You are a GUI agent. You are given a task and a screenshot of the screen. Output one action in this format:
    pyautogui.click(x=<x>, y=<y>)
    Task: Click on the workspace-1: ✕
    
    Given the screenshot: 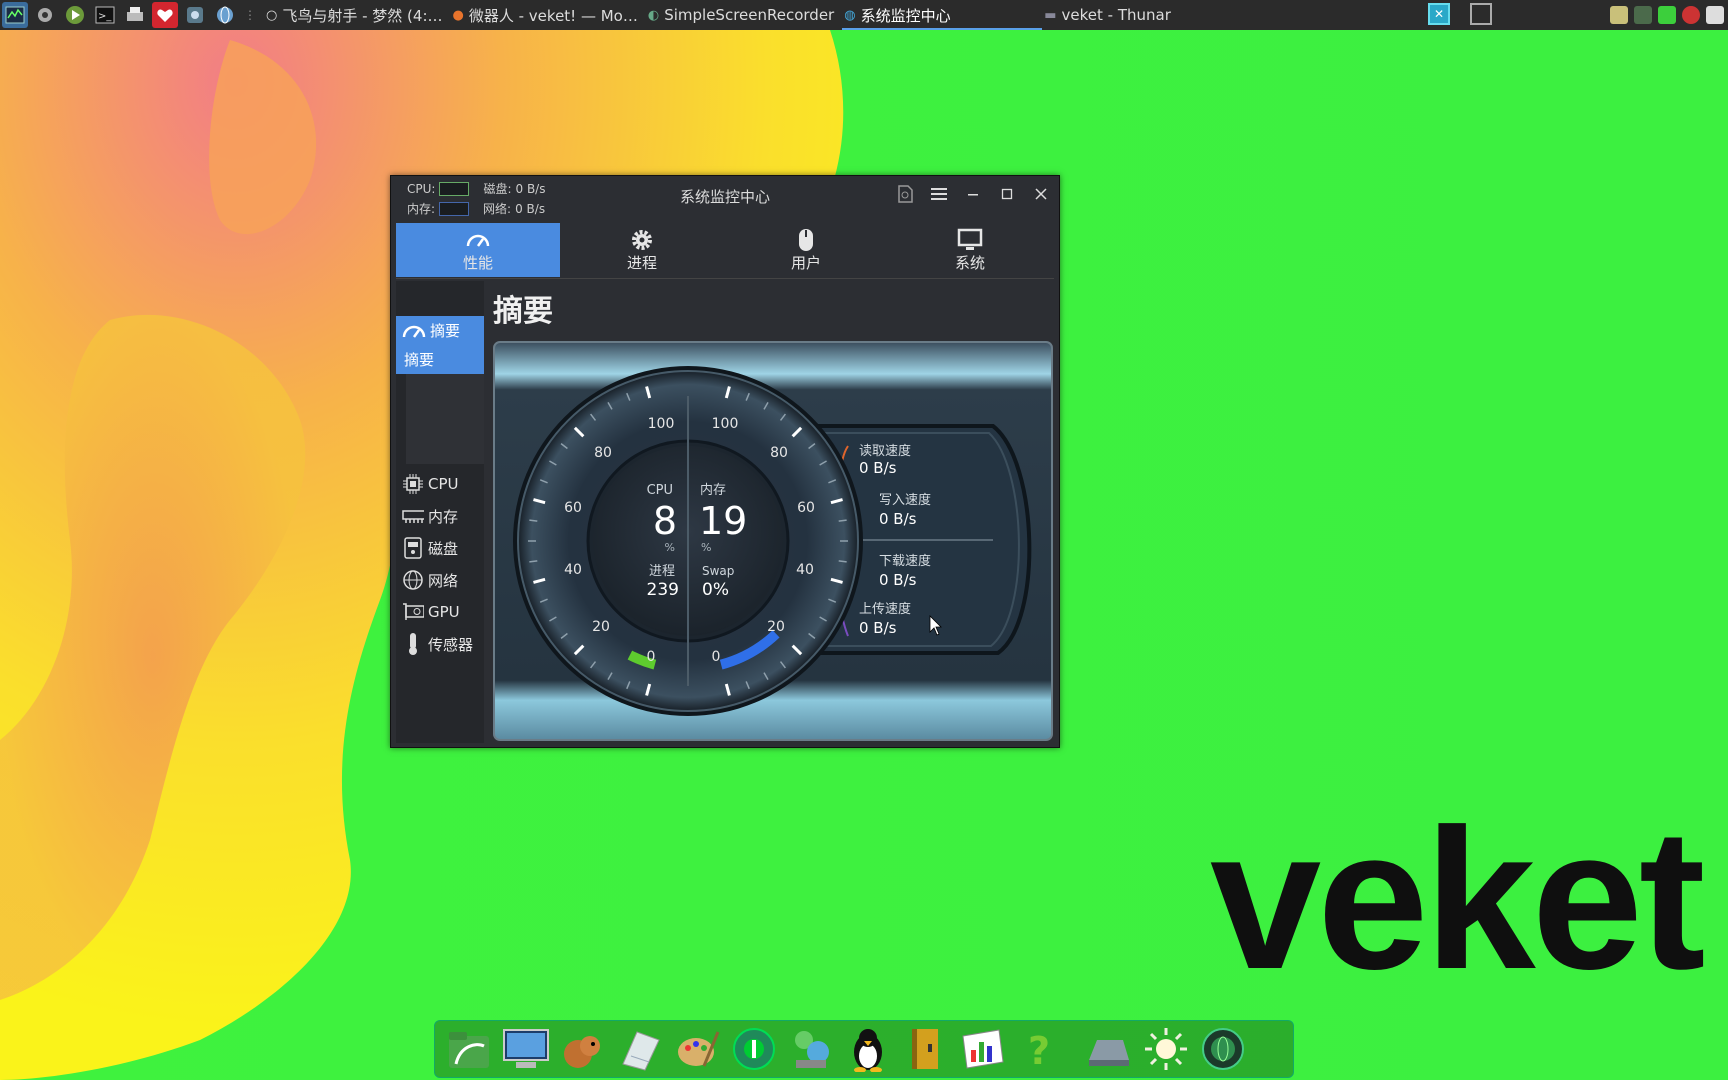 What is the action you would take?
    pyautogui.click(x=1439, y=14)
    